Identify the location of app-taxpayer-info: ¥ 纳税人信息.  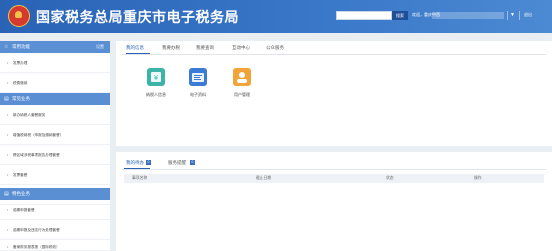
(156, 83).